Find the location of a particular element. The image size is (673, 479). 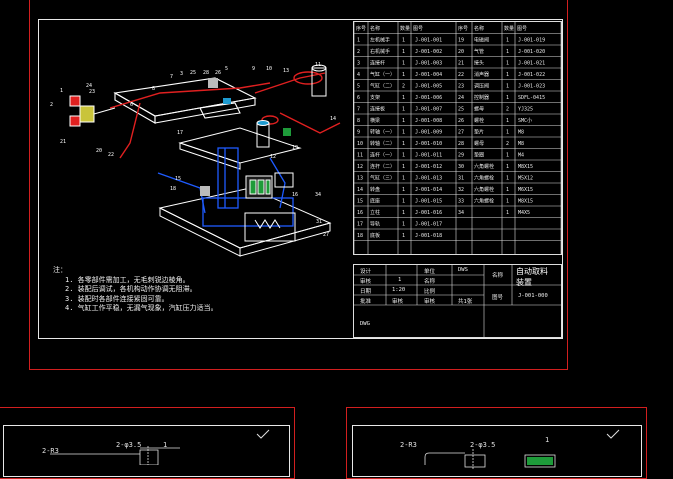

bom-name: 右机械手 is located at coordinates (380, 51).